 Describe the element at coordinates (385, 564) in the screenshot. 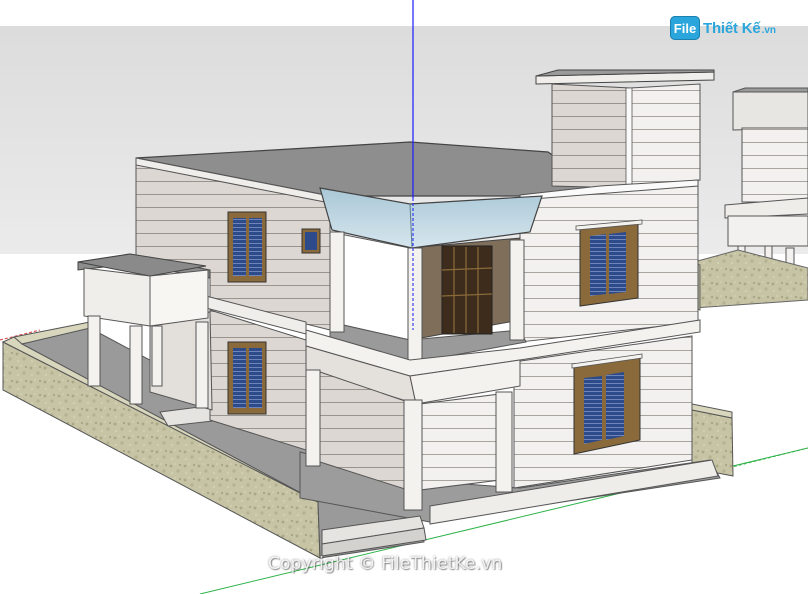

I see `copyright-watermark: Copyright © FileThietKe.vn` at that location.